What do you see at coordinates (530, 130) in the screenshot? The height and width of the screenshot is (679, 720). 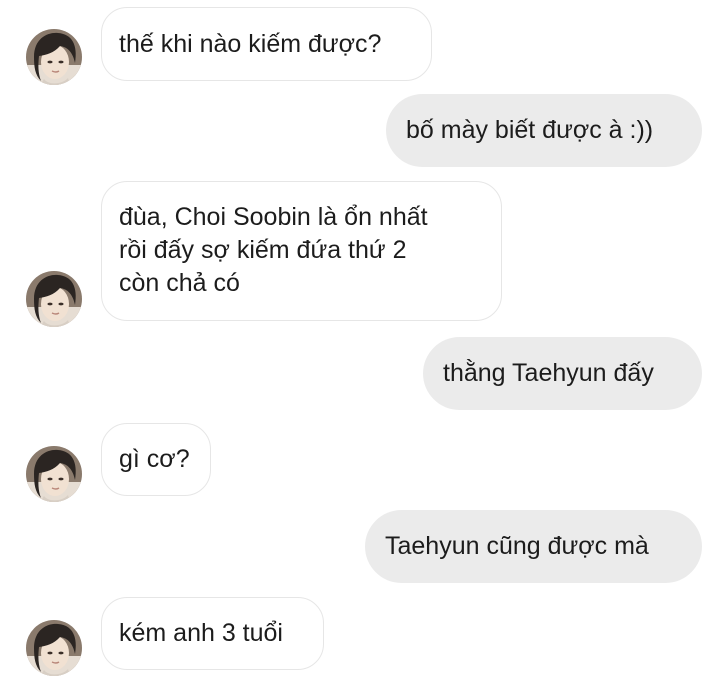 I see `message-text: bố mày biết được à :))` at bounding box center [530, 130].